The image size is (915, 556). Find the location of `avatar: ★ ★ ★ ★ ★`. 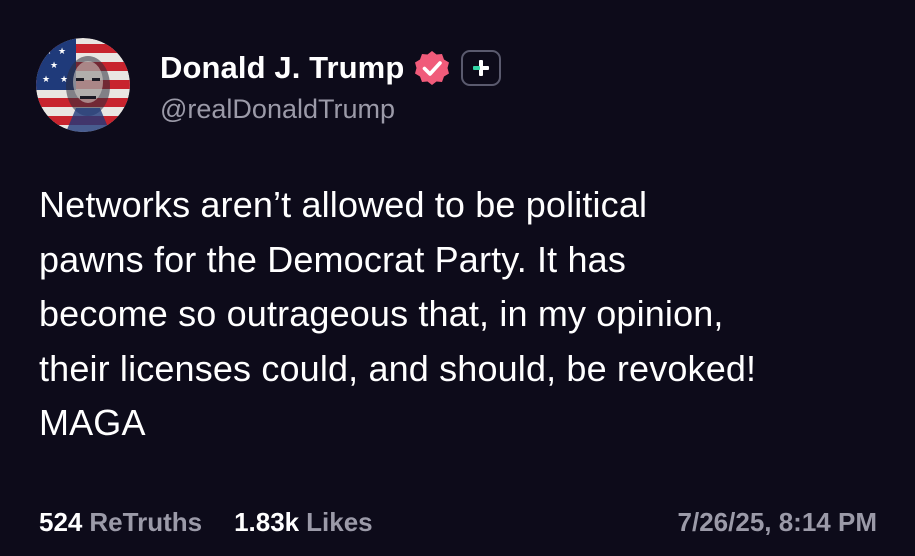

avatar: ★ ★ ★ ★ ★ is located at coordinates (83, 85).